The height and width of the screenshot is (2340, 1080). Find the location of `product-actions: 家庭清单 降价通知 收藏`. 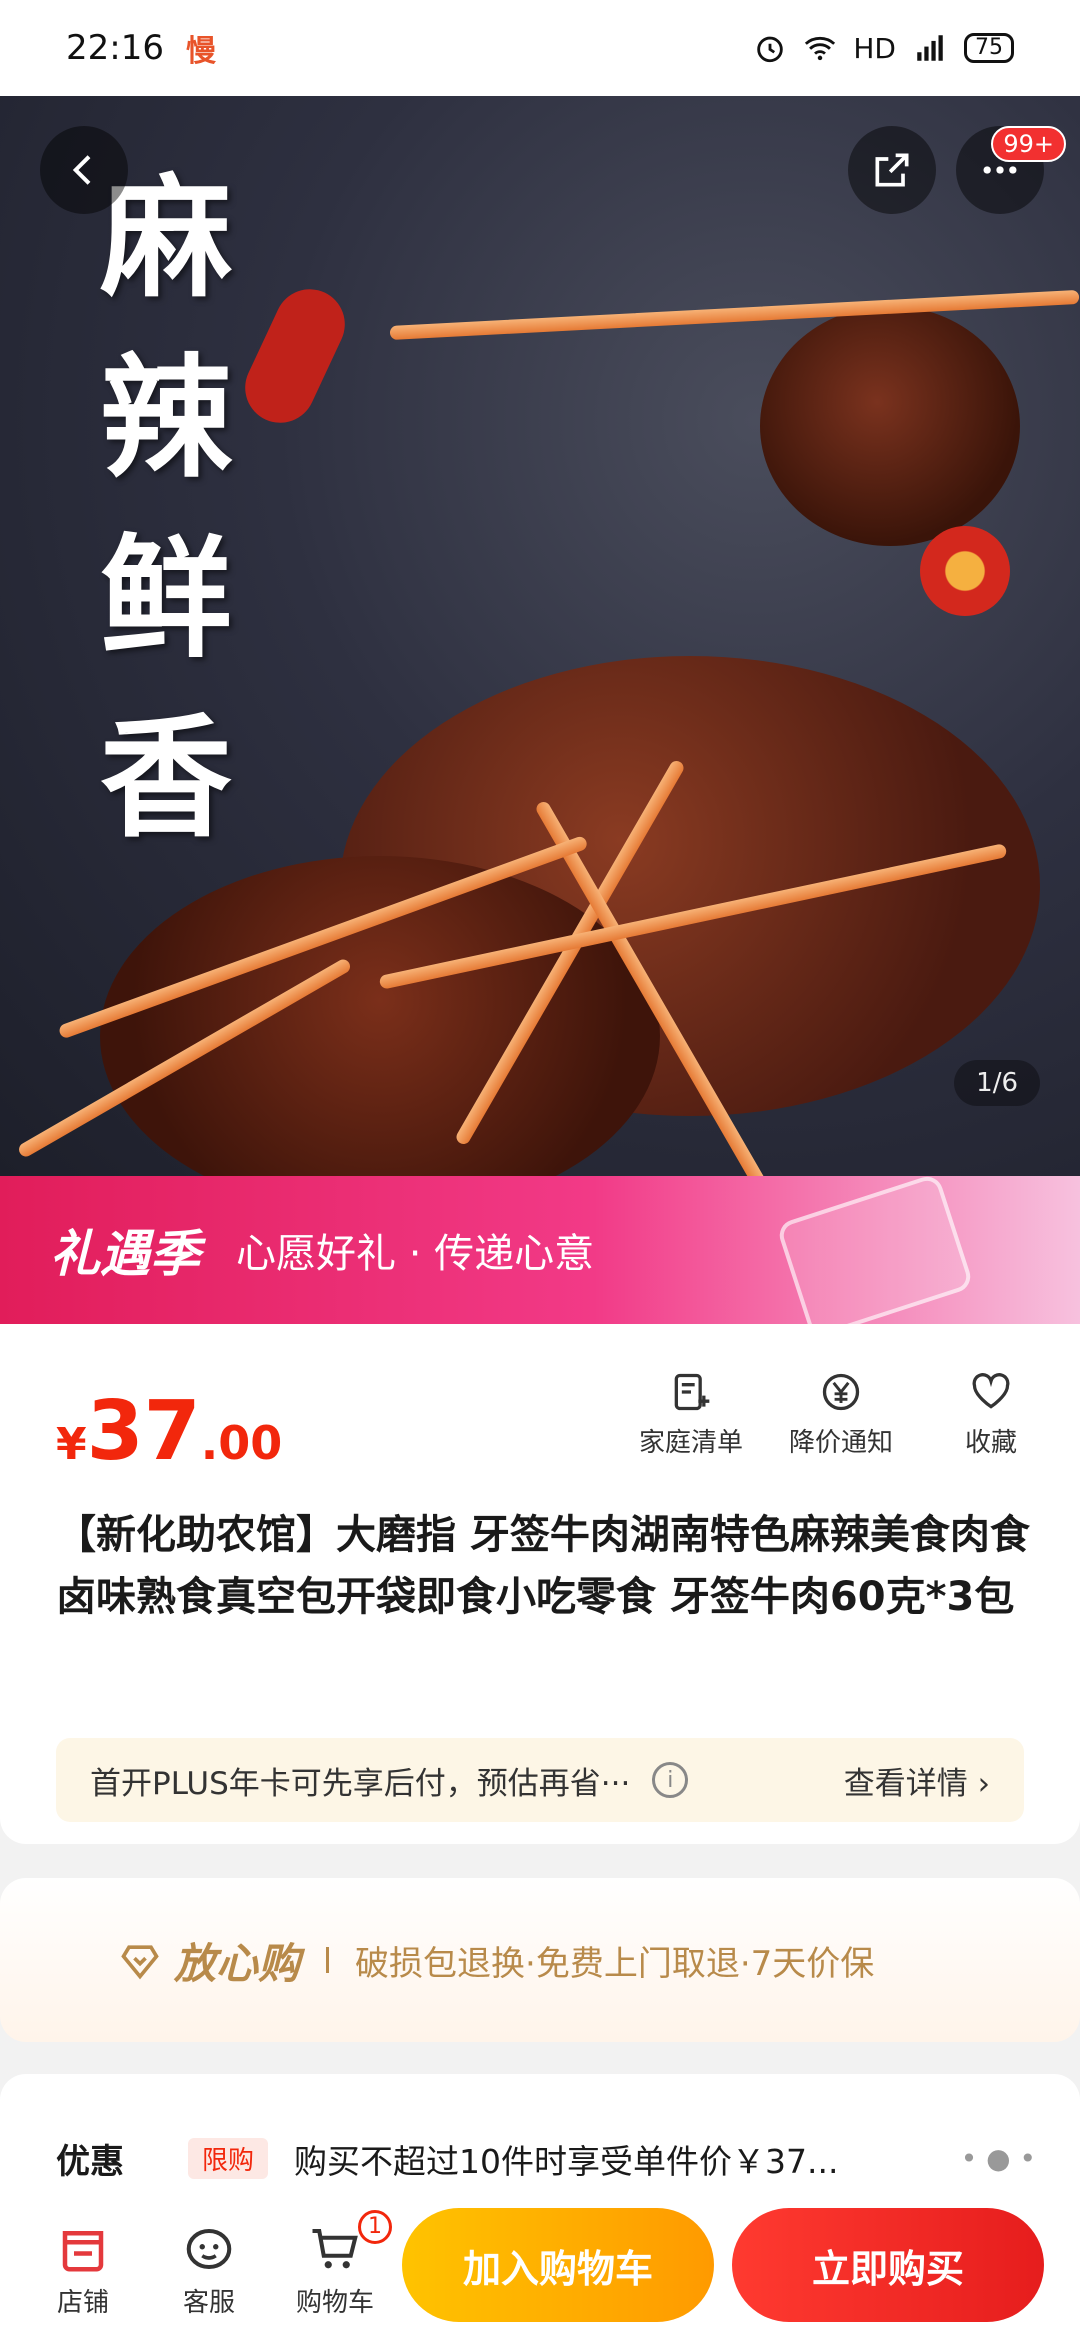

product-actions: 家庭清单 降价通知 收藏 is located at coordinates (841, 1414).